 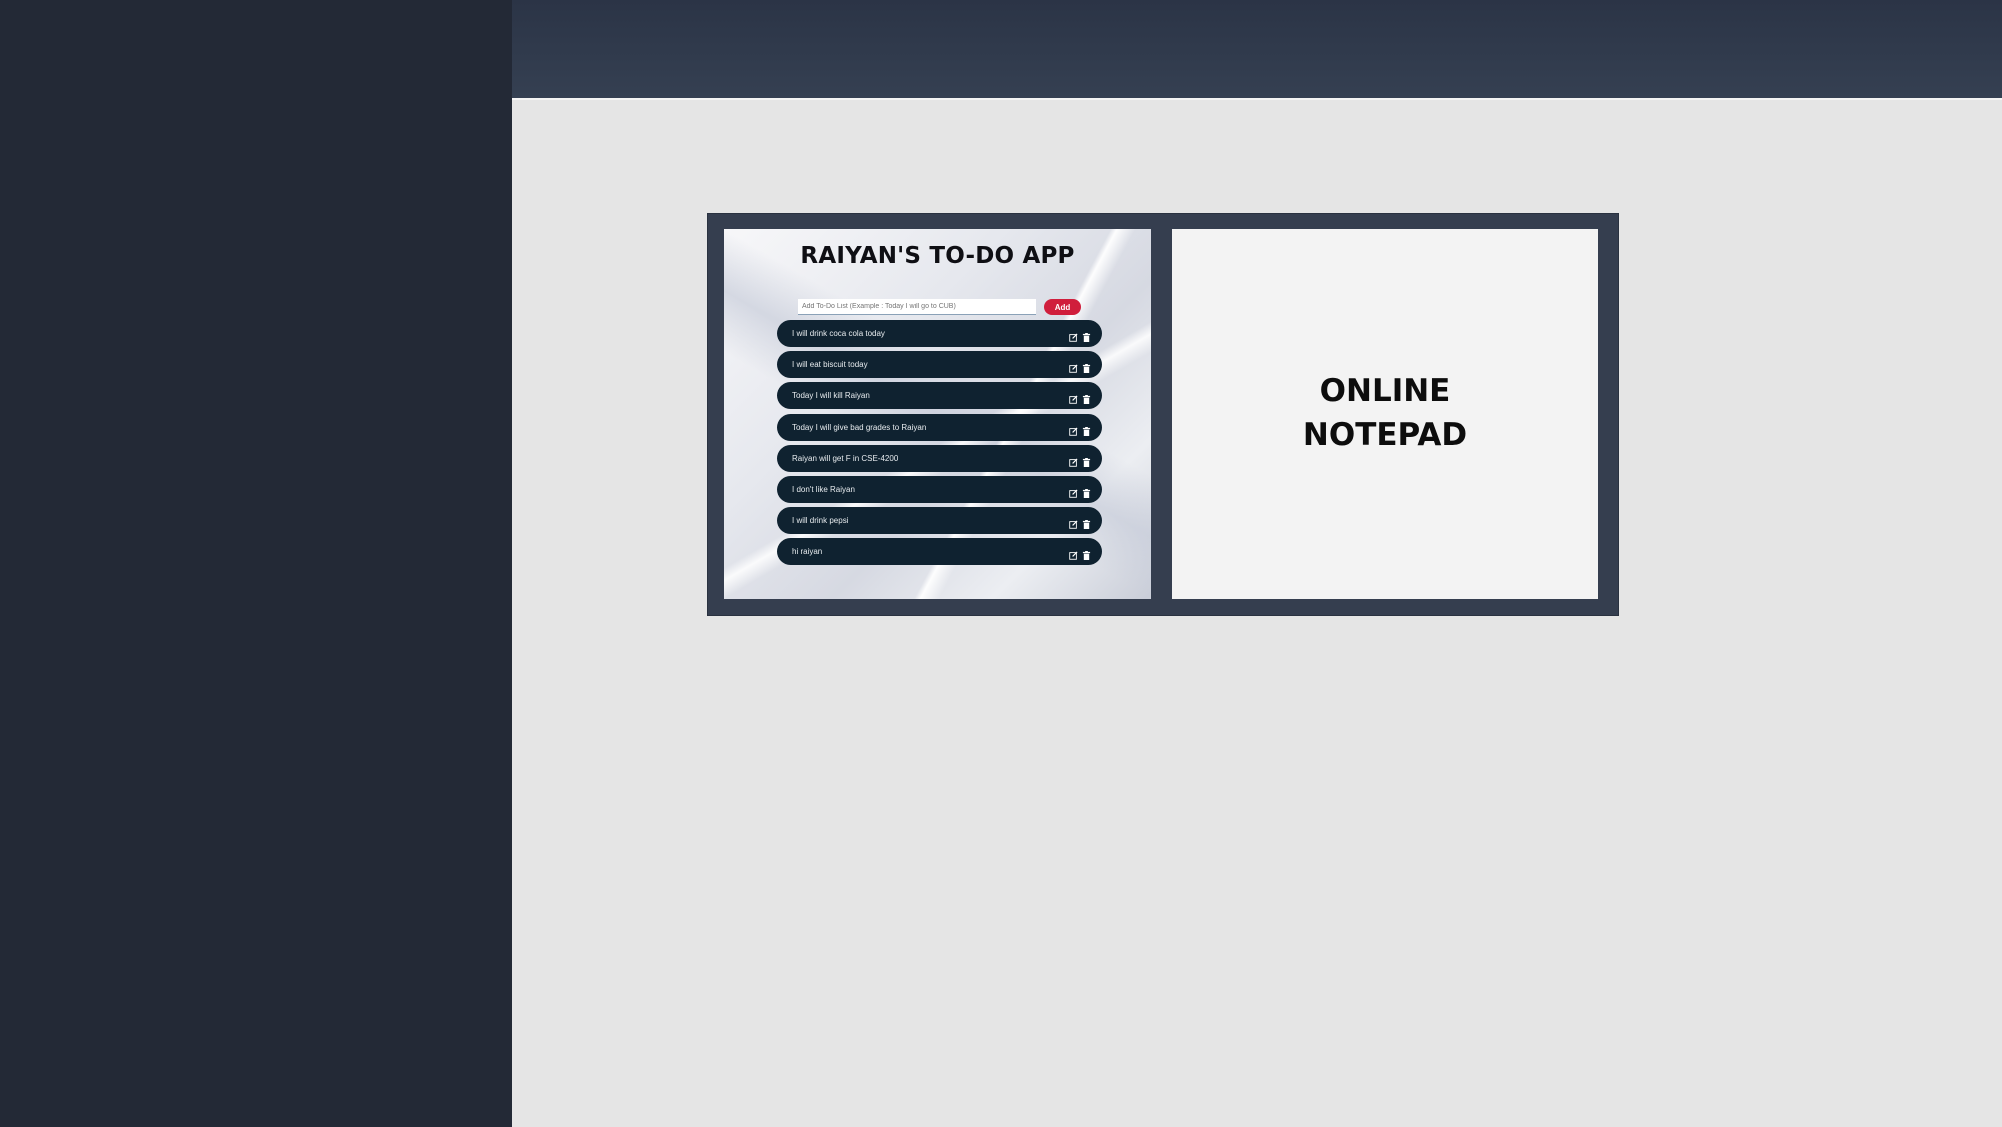 I want to click on todo-item-text: hi raiyan, so click(x=807, y=552).